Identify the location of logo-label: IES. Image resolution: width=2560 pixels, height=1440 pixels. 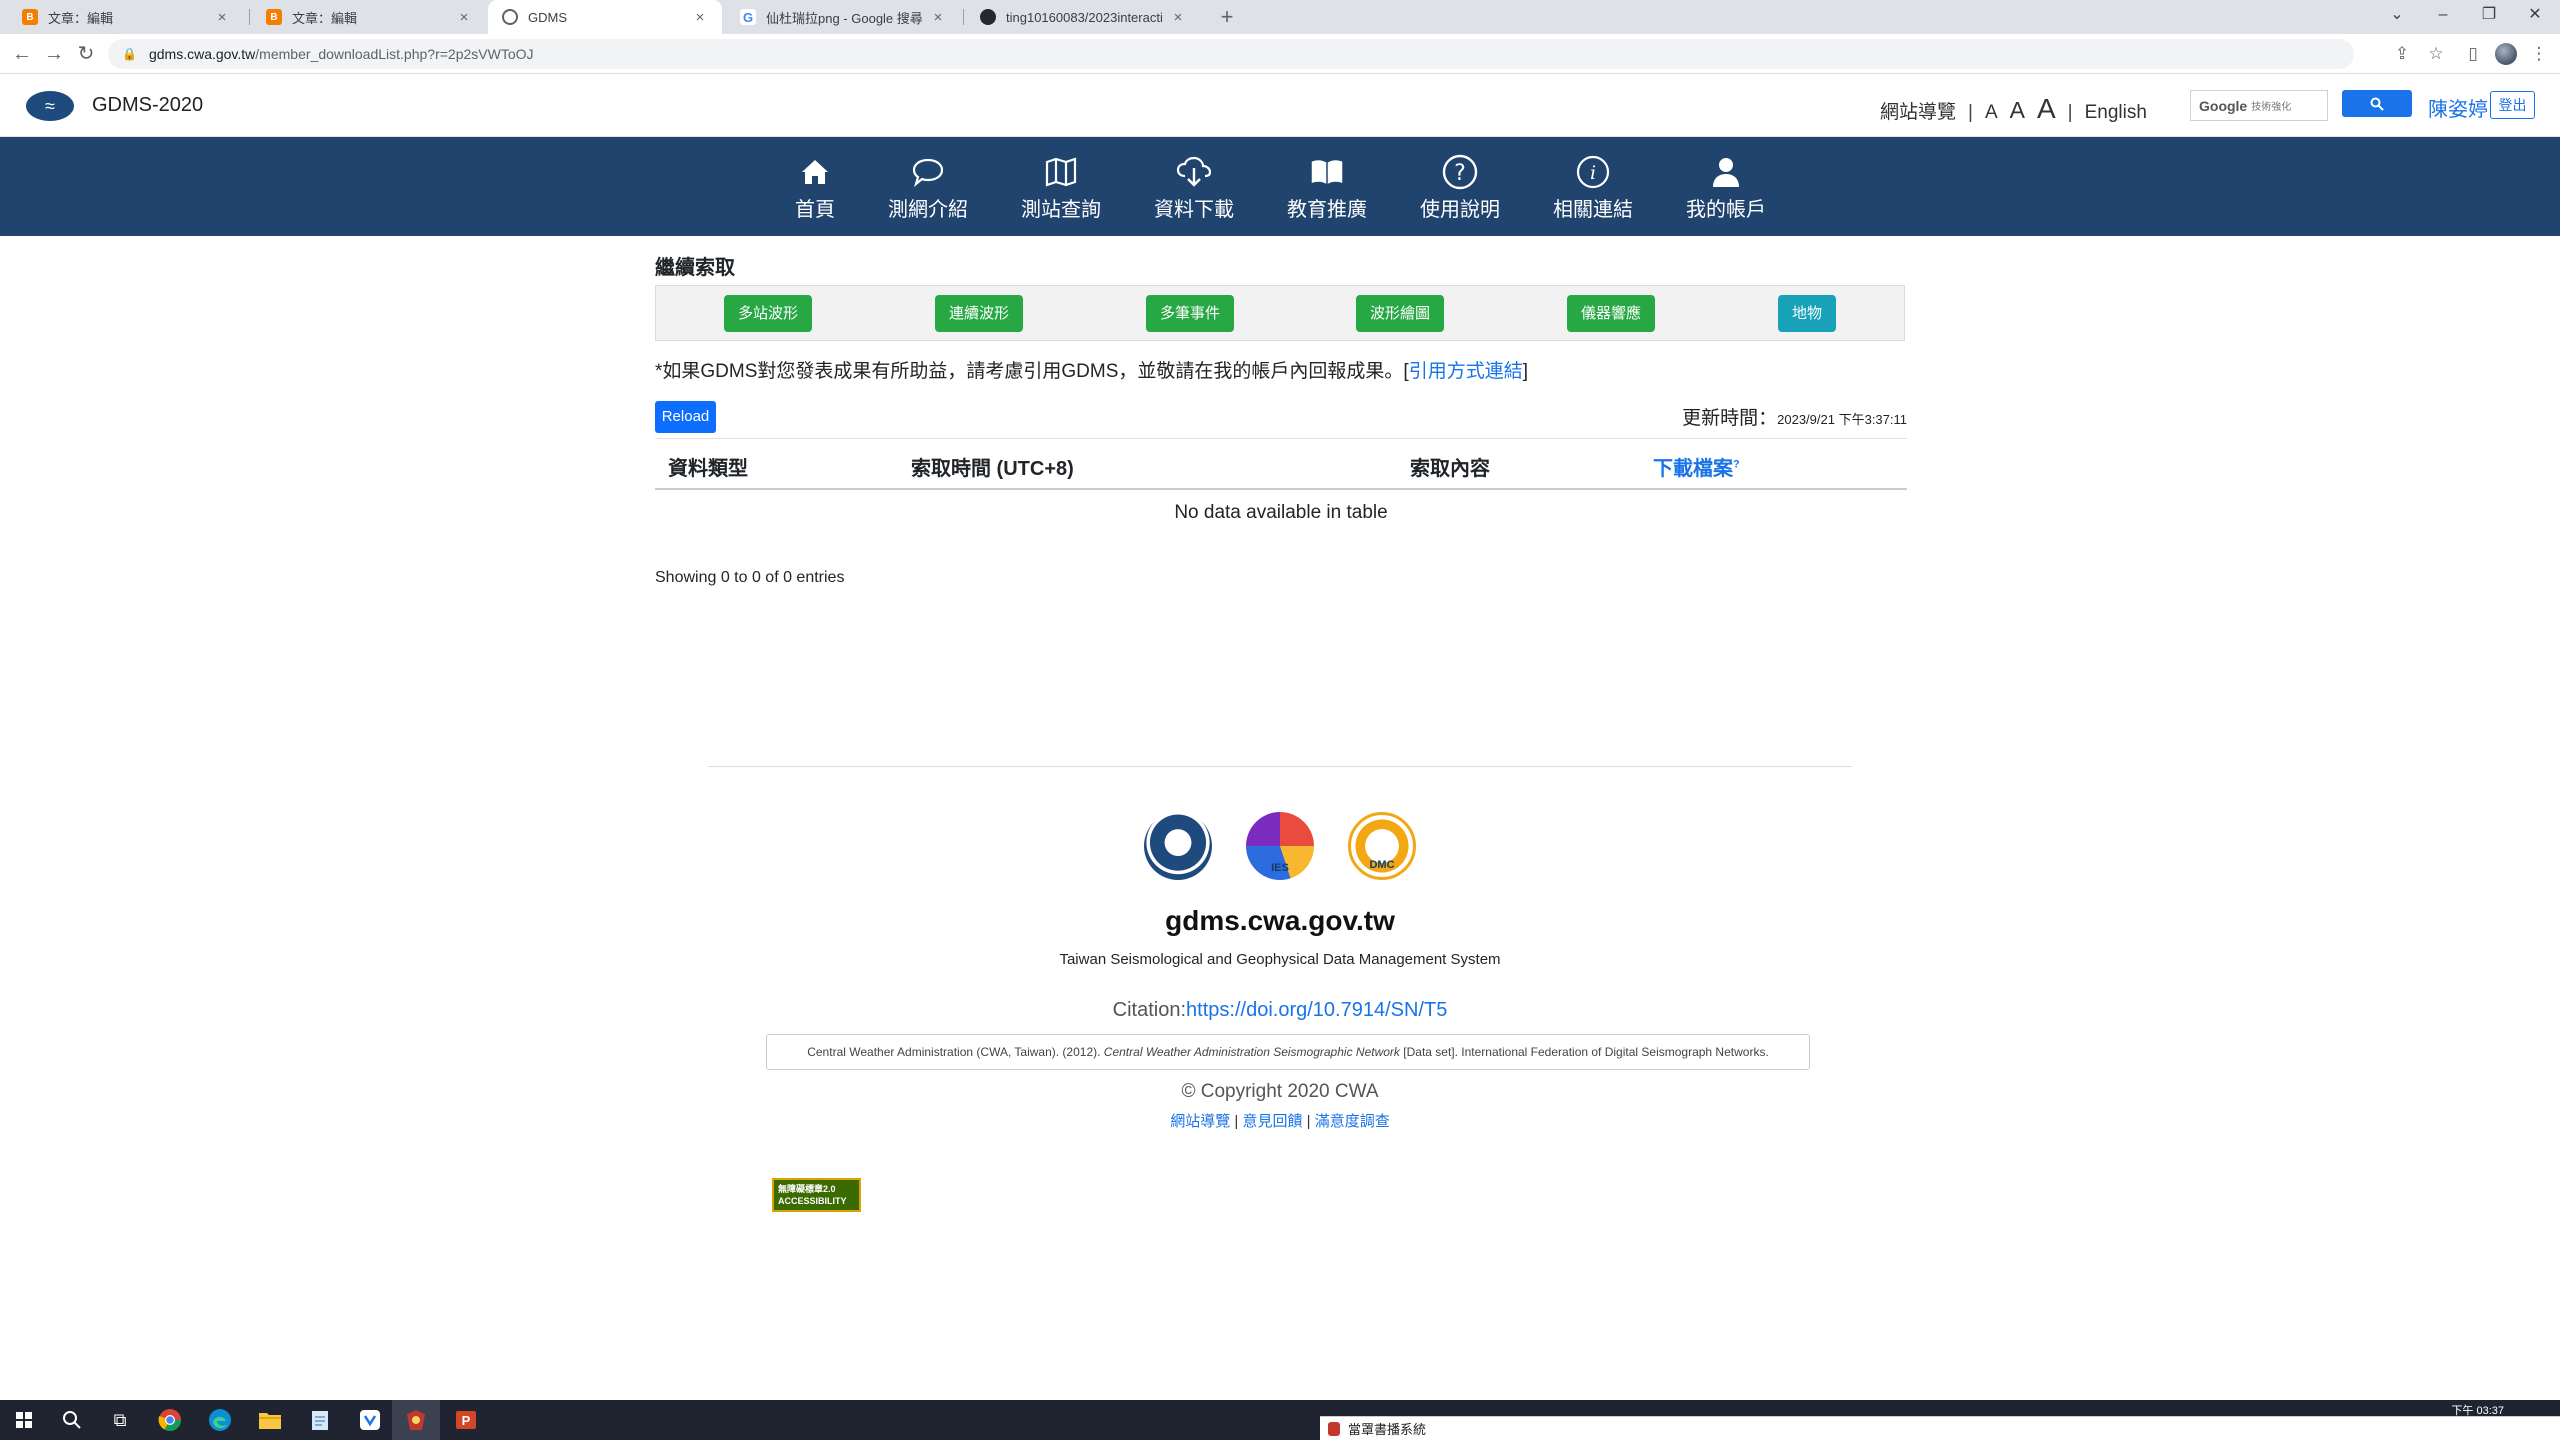
(1280, 868).